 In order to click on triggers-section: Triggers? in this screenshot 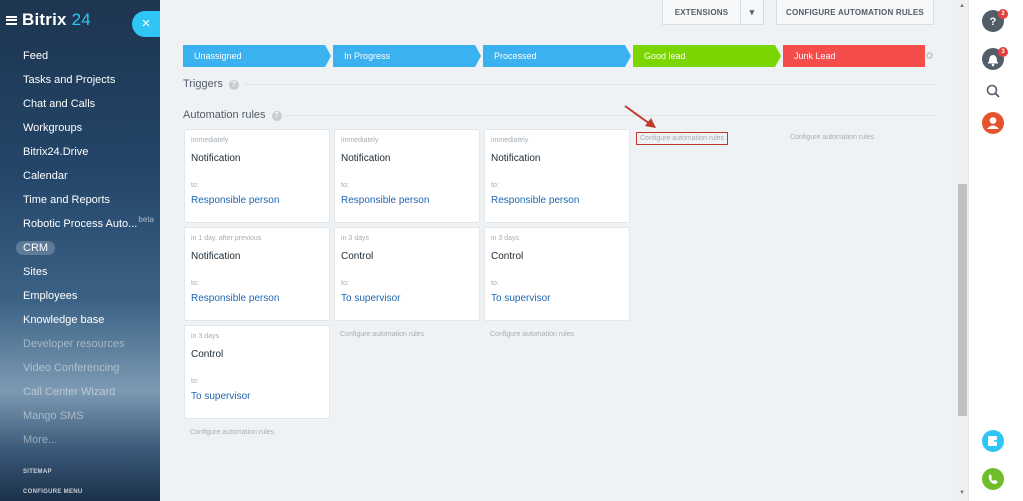, I will do `click(211, 84)`.